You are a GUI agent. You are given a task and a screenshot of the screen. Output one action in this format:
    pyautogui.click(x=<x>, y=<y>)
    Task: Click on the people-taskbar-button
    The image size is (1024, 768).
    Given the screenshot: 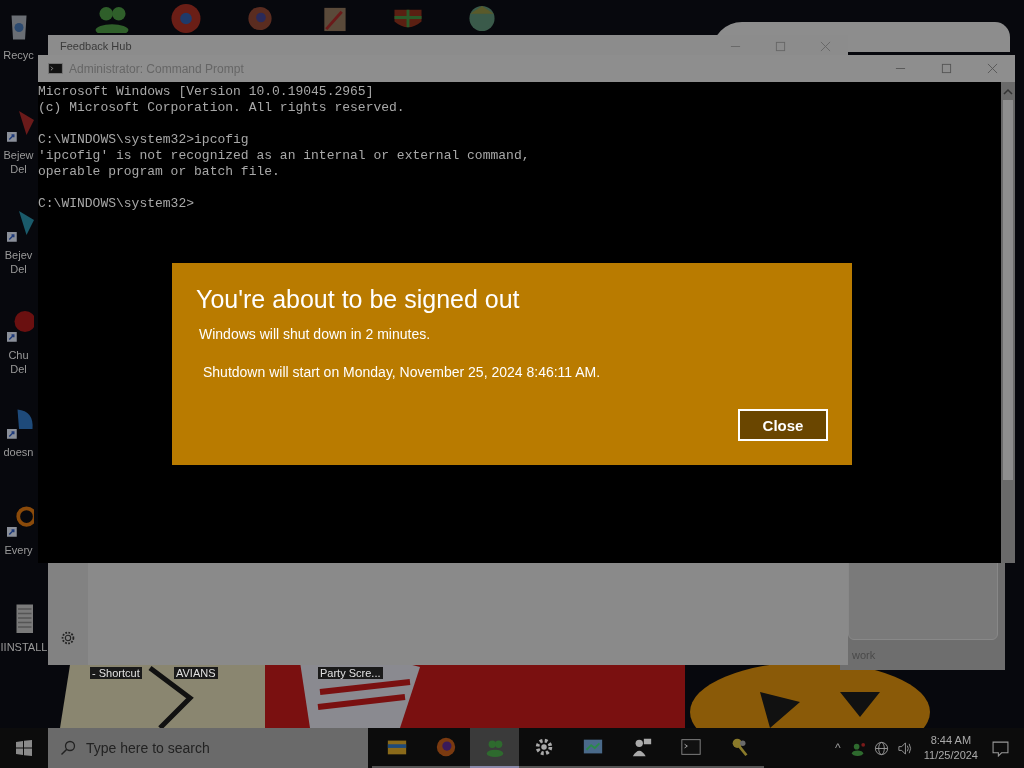 What is the action you would take?
    pyautogui.click(x=494, y=748)
    